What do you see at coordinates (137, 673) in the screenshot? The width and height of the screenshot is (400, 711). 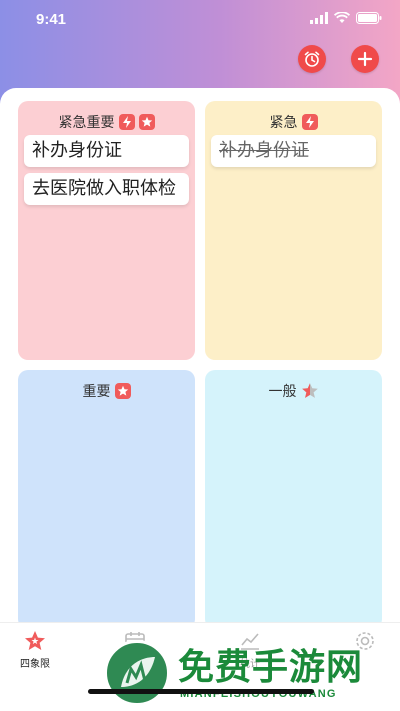 I see `watermark-logo` at bounding box center [137, 673].